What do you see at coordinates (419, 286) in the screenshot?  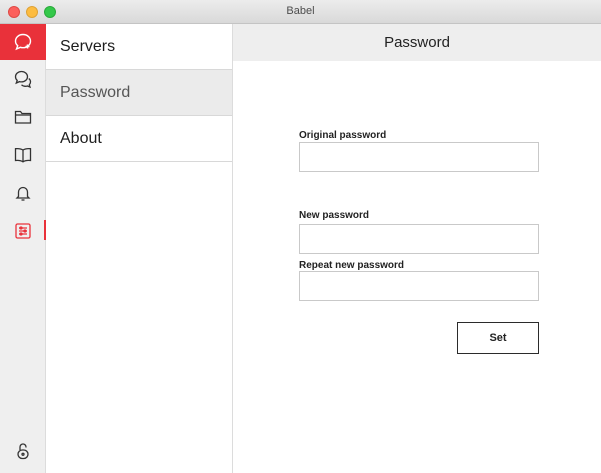 I see `repeat-password-field` at bounding box center [419, 286].